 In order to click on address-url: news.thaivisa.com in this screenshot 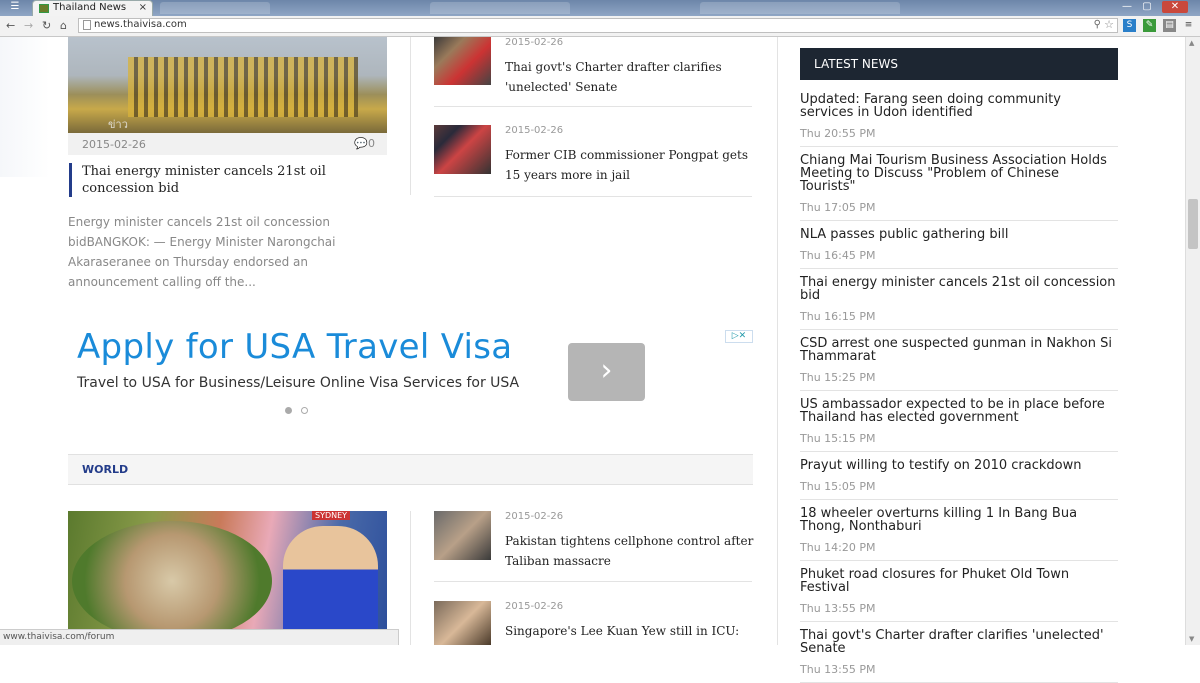, I will do `click(140, 24)`.